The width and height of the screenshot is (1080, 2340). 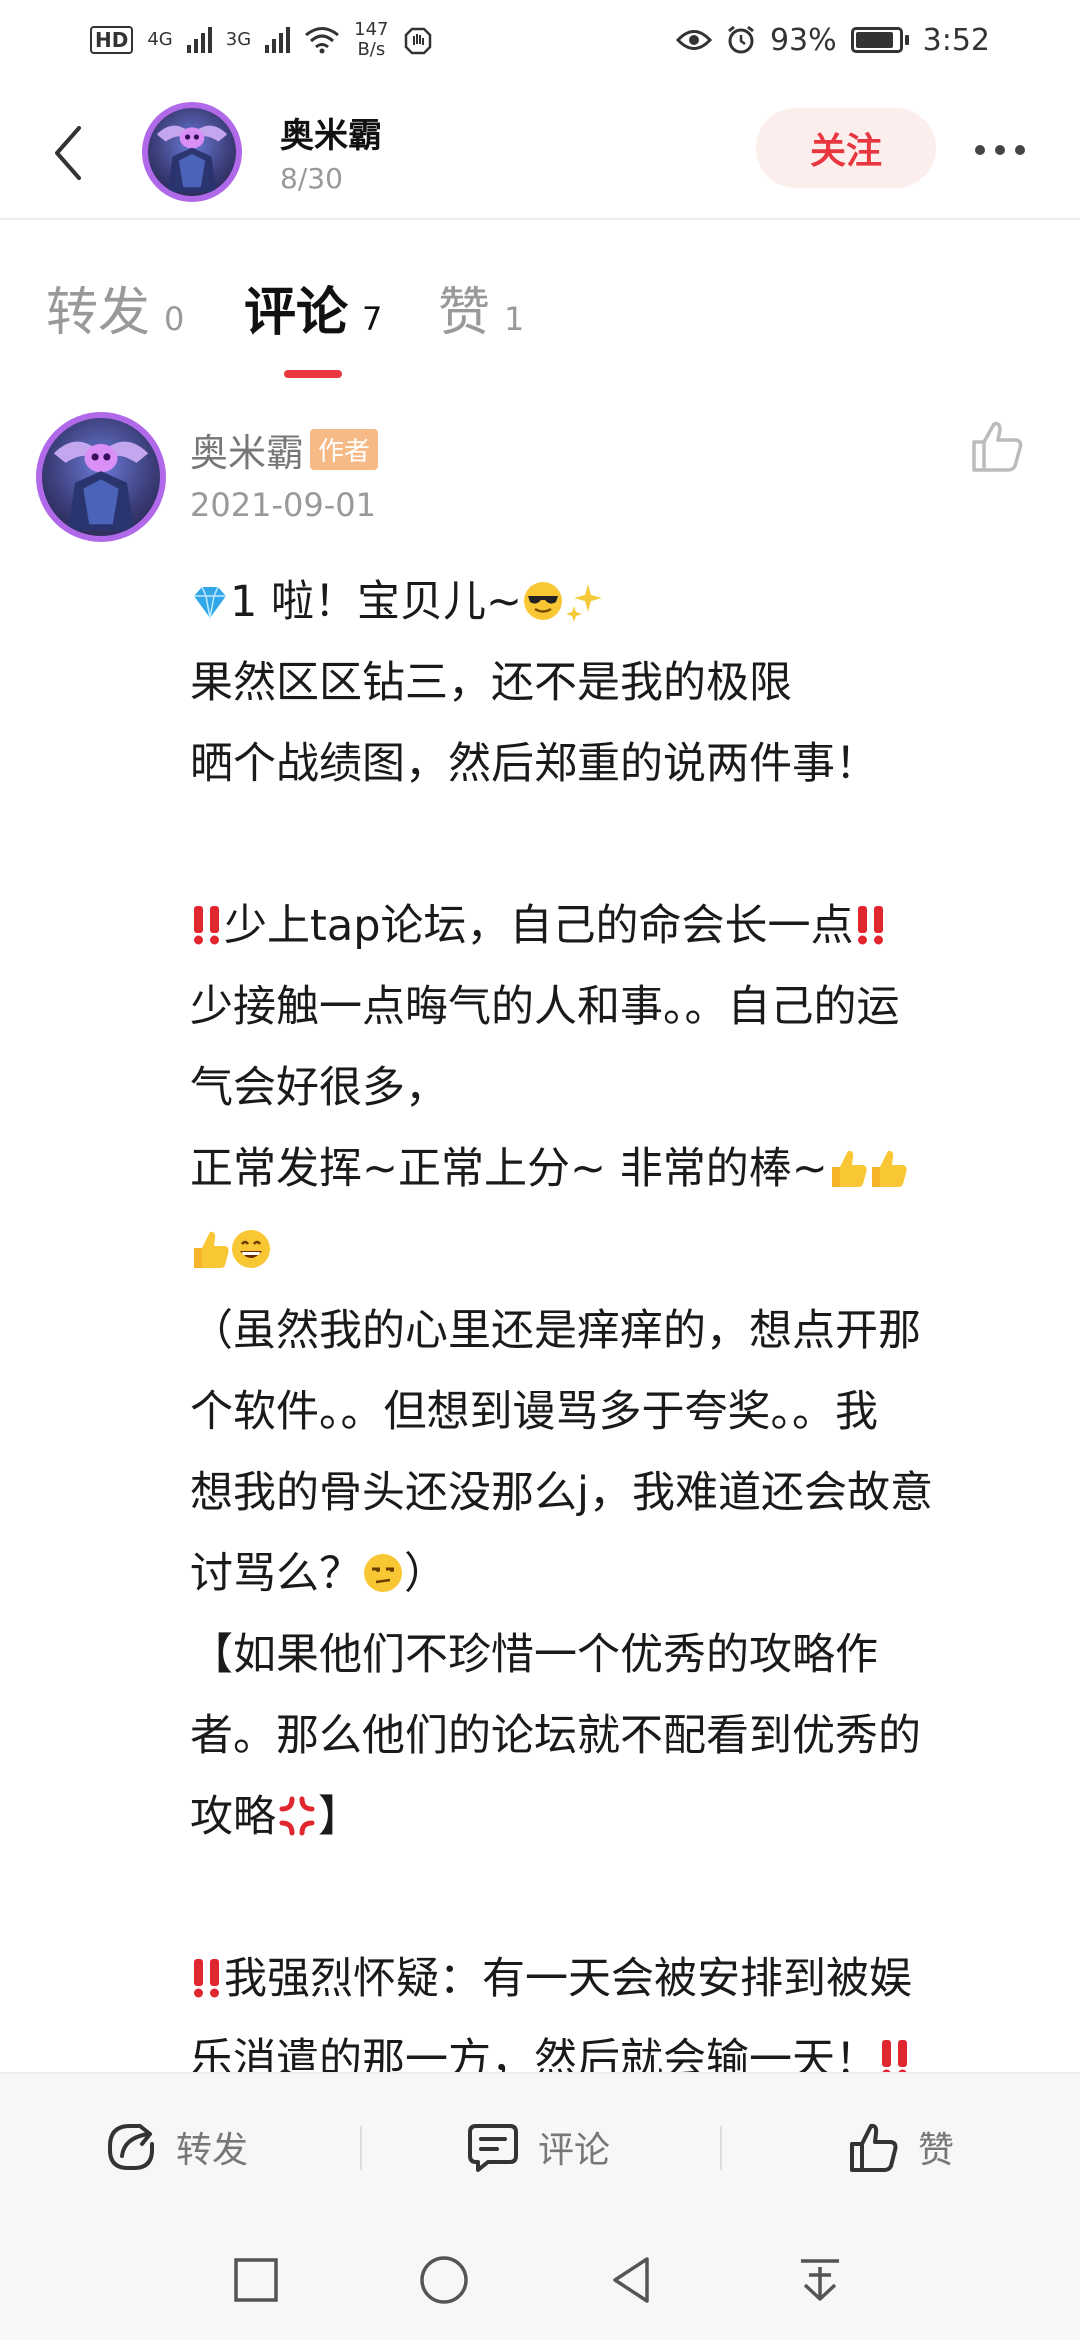 I want to click on comment-line: 少上tap论坛，自己的命会长一点, so click(x=615, y=926).